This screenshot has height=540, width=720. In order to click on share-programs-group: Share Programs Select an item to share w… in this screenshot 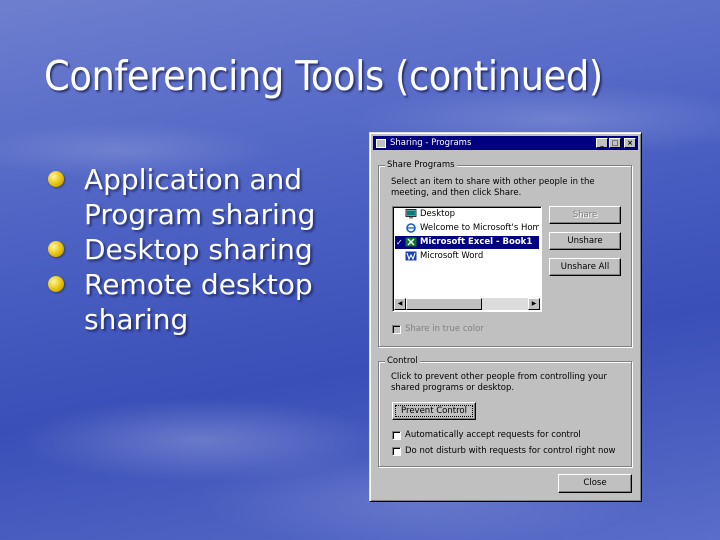, I will do `click(505, 253)`.